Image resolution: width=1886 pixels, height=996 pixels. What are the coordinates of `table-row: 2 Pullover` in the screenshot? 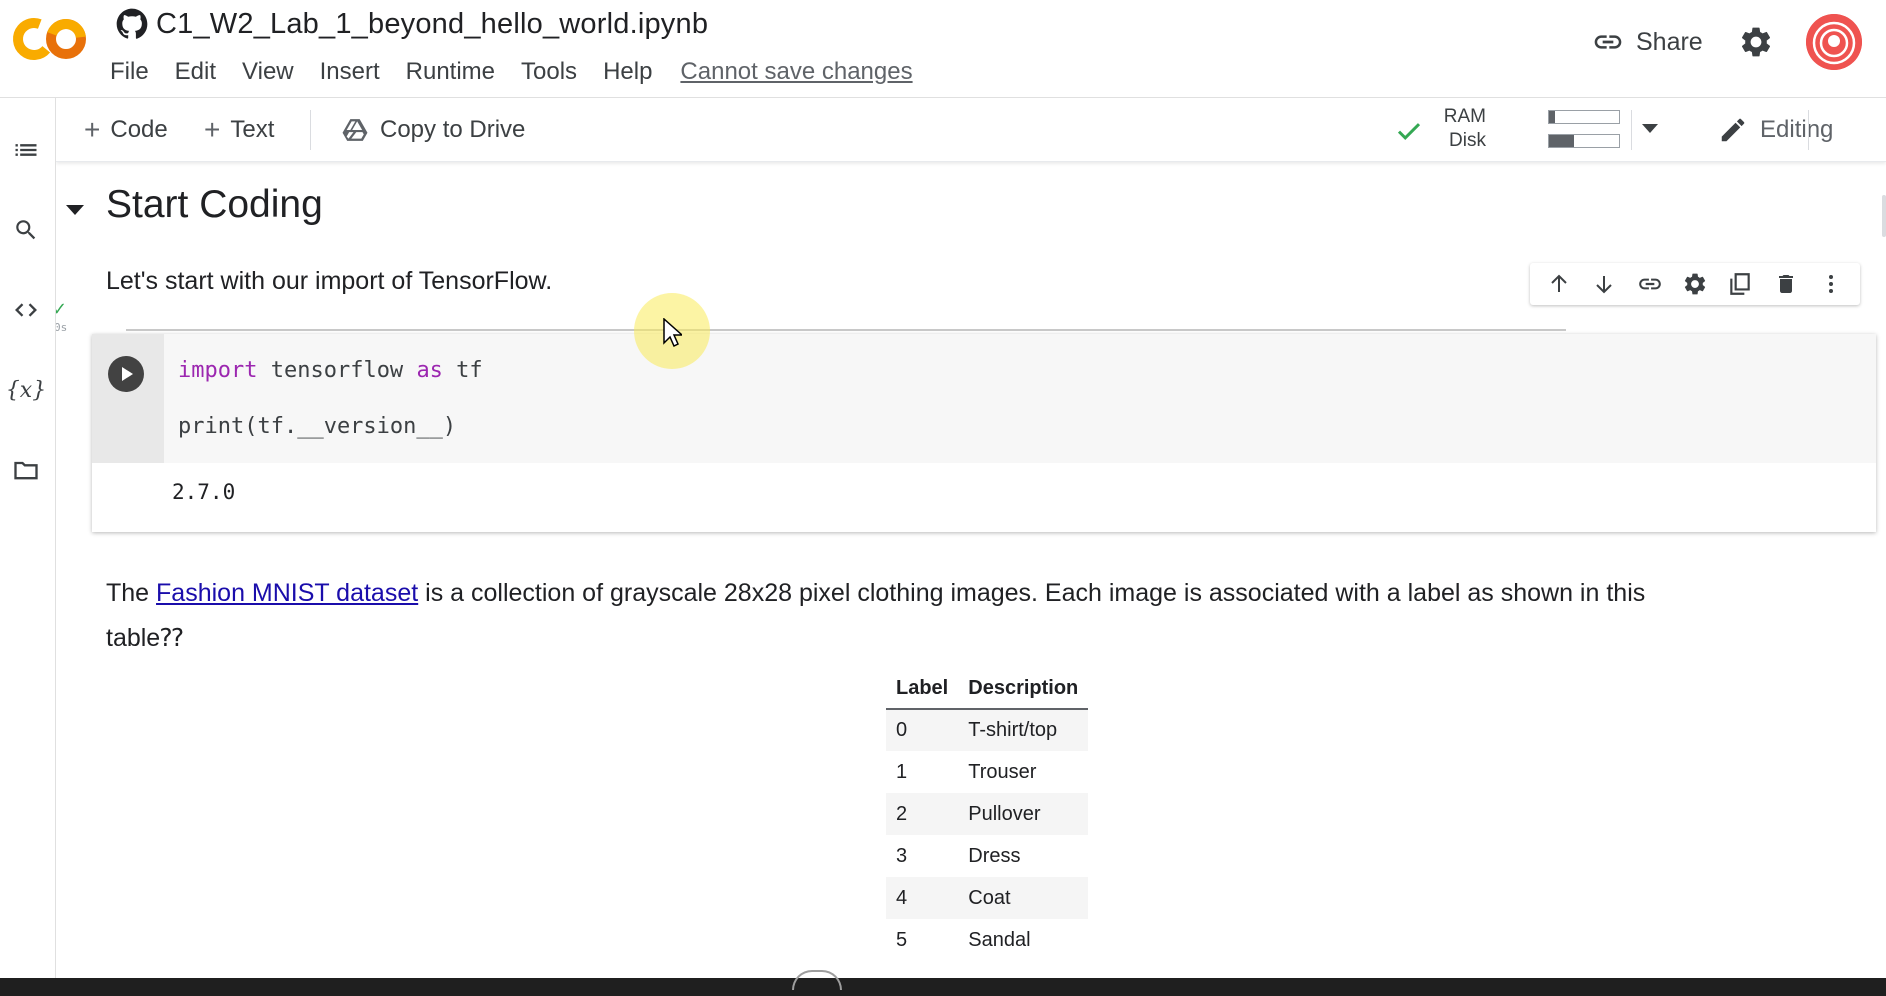 It's located at (987, 814).